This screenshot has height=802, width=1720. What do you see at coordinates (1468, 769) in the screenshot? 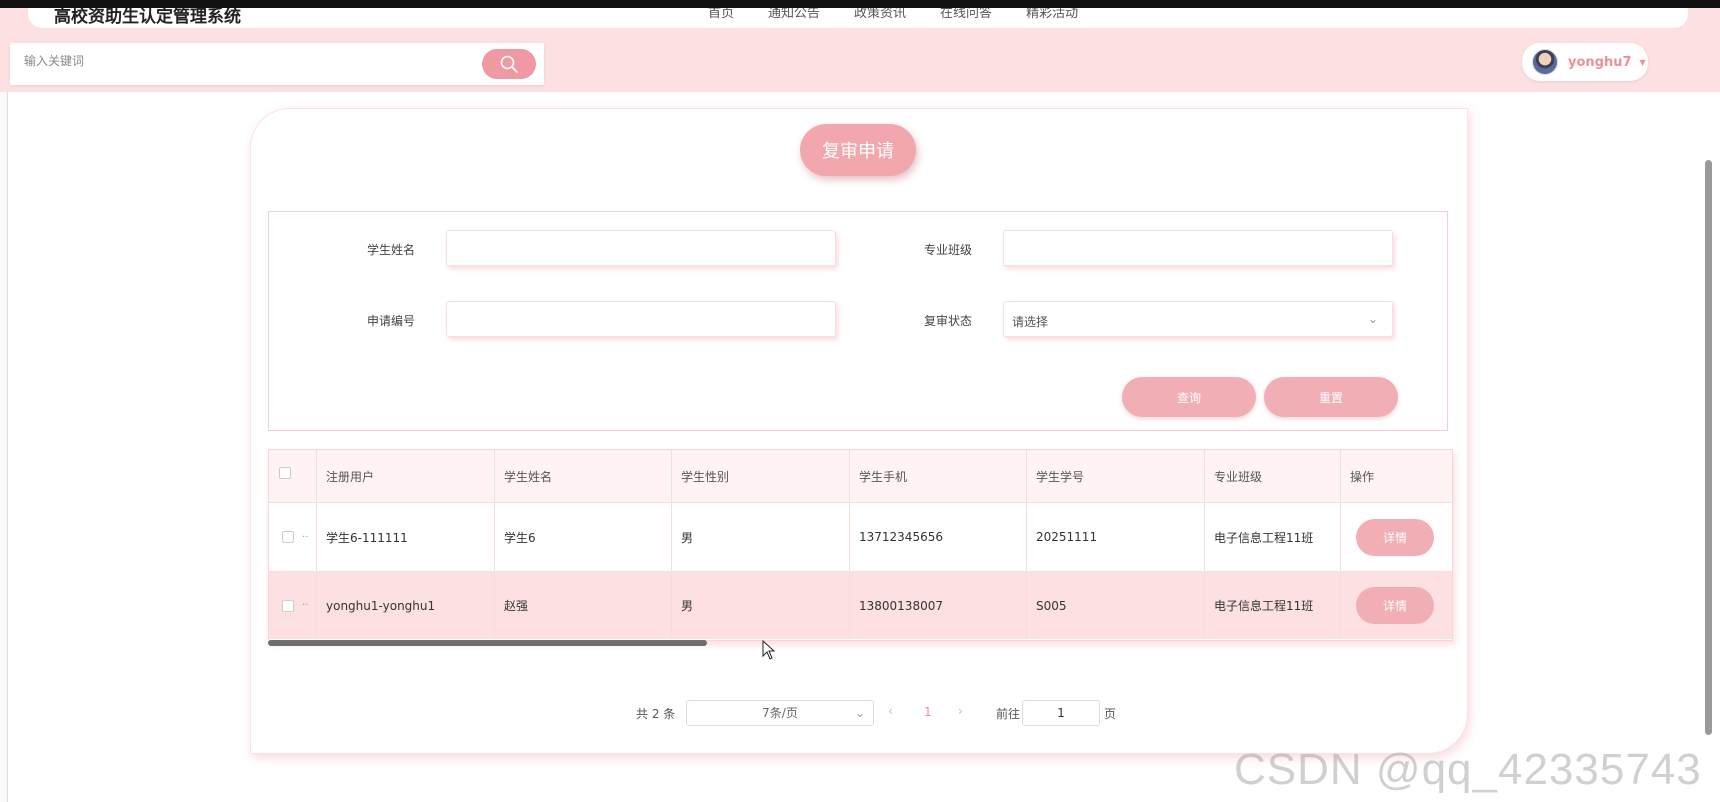
I see `watermark: CSDN @qq_42335743` at bounding box center [1468, 769].